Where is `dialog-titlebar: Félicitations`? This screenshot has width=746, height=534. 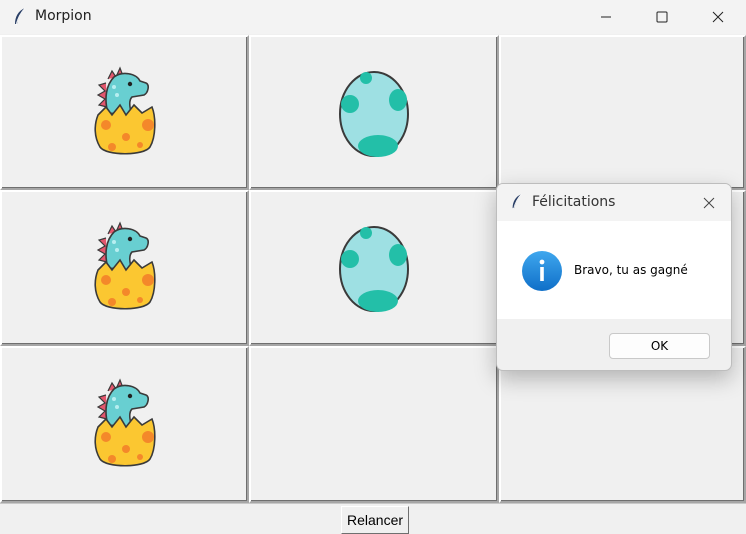
dialog-titlebar: Félicitations is located at coordinates (614, 202).